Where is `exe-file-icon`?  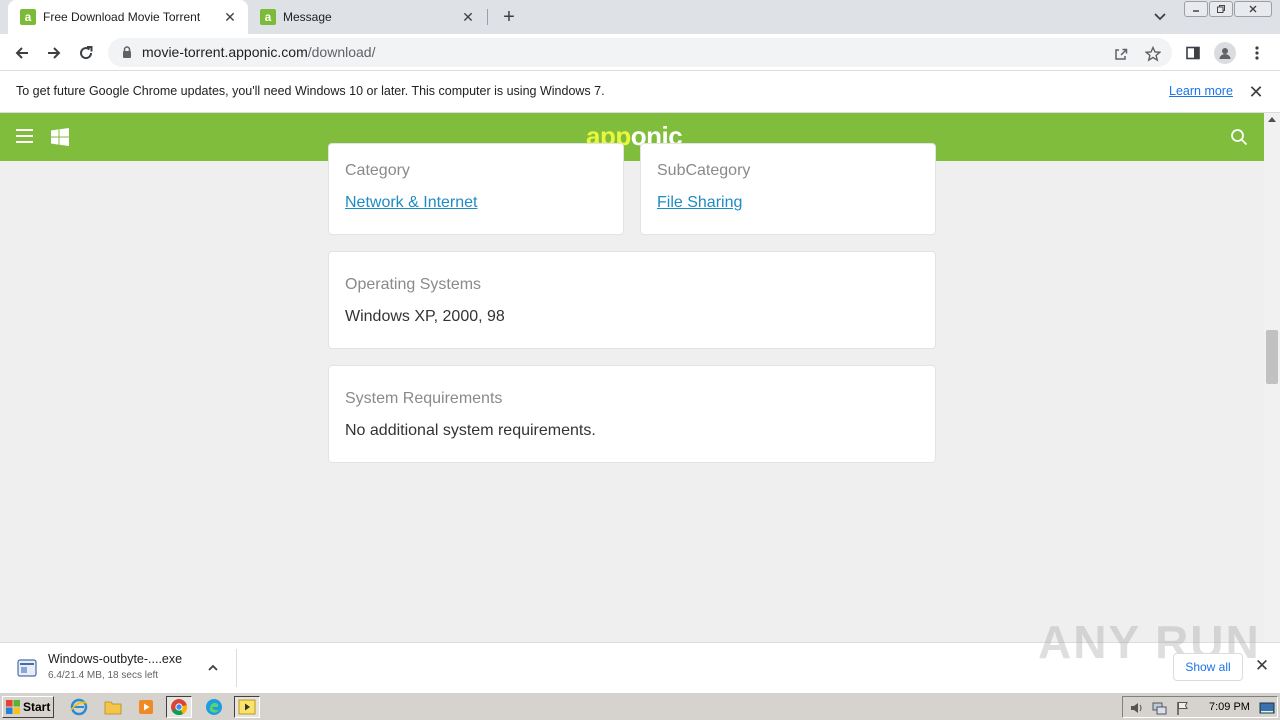
exe-file-icon is located at coordinates (27, 668).